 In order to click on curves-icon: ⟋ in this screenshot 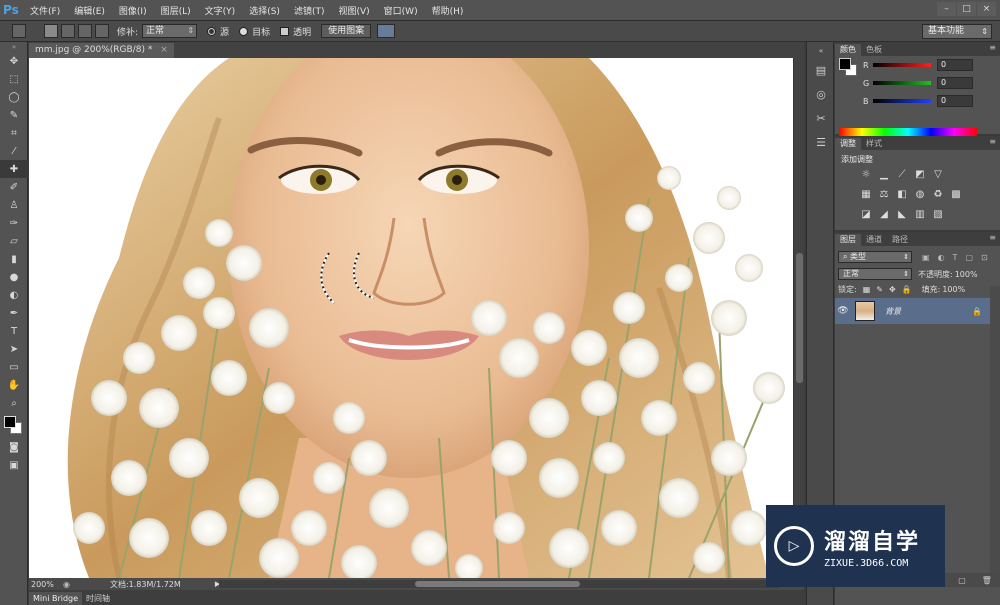, I will do `click(902, 174)`.